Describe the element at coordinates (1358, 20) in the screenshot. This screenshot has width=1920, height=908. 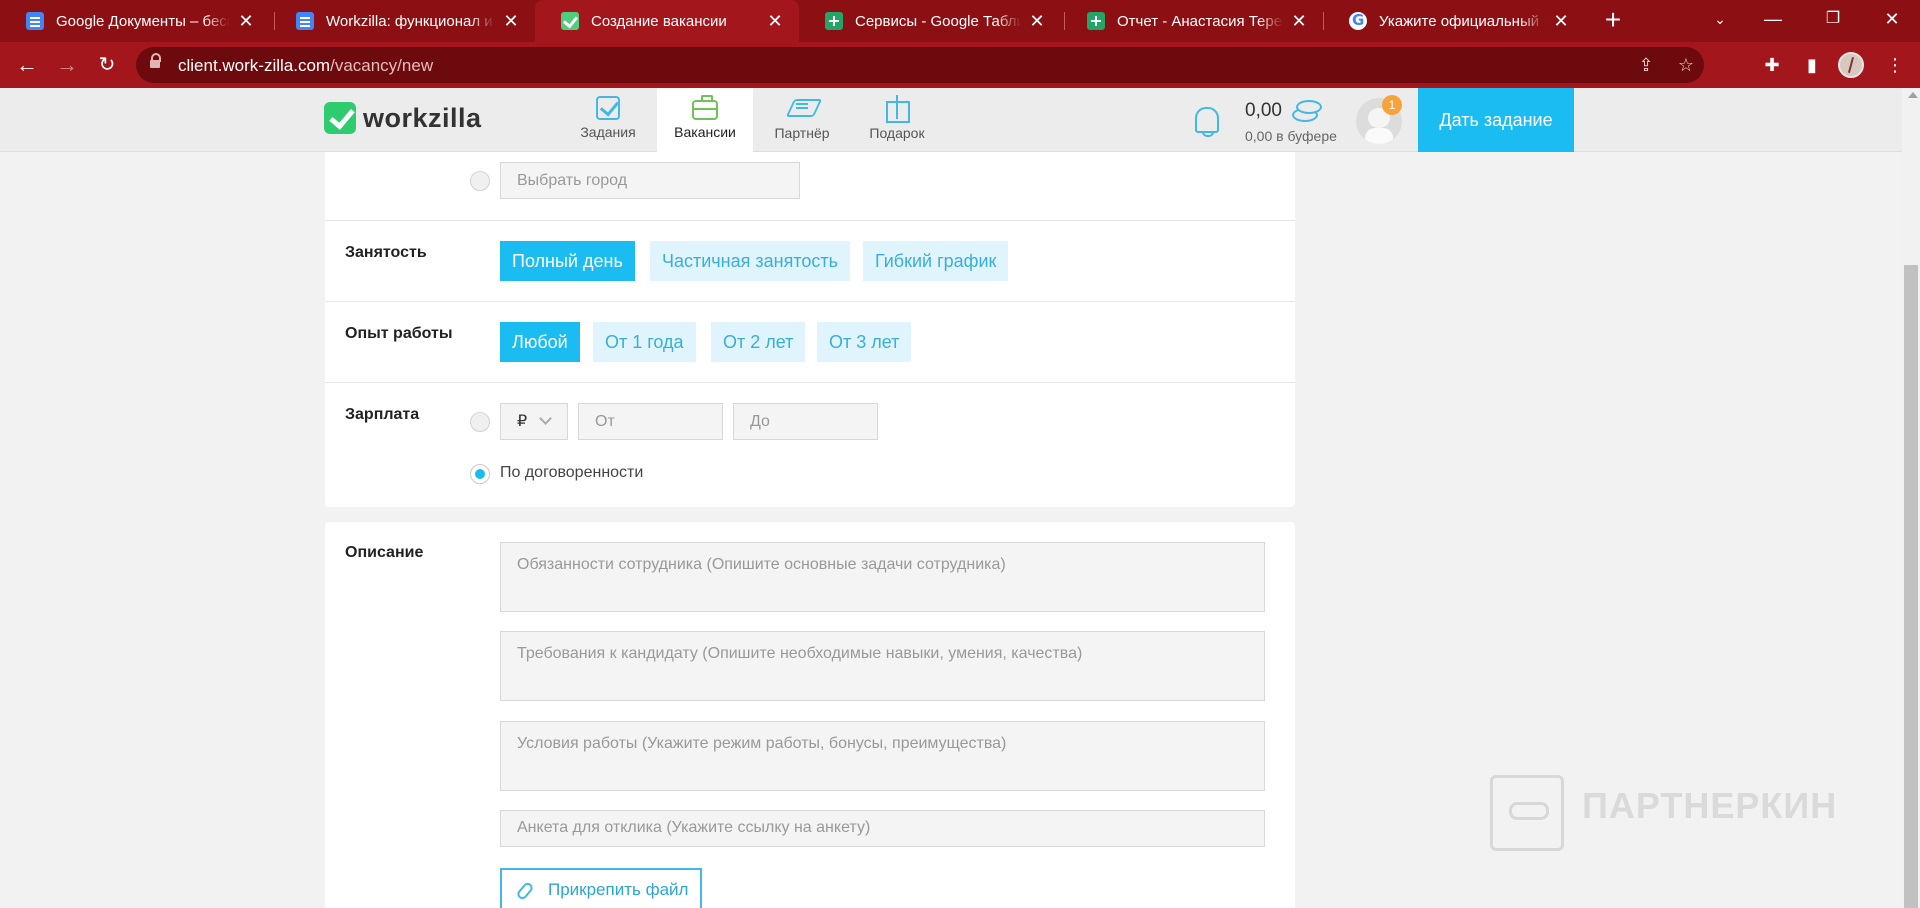
I see `google-icon` at that location.